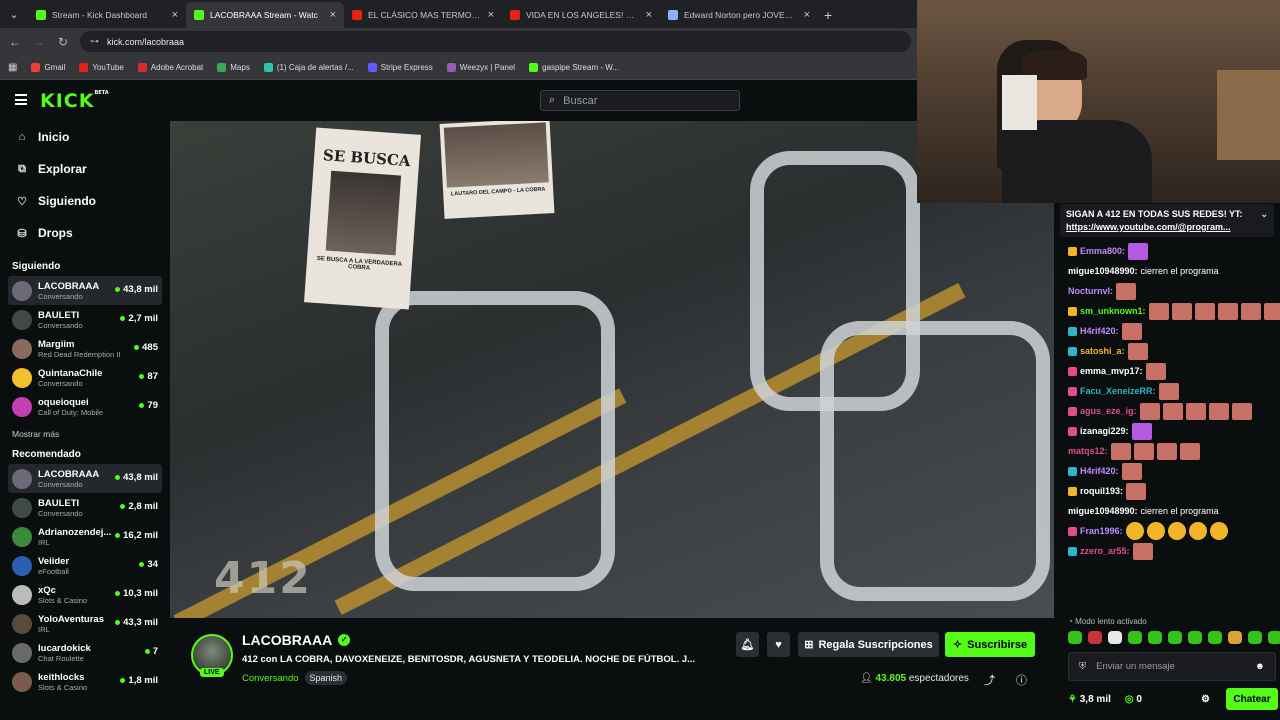 This screenshot has width=1280, height=720. What do you see at coordinates (270, 678) in the screenshot?
I see `category-link: Conversando` at bounding box center [270, 678].